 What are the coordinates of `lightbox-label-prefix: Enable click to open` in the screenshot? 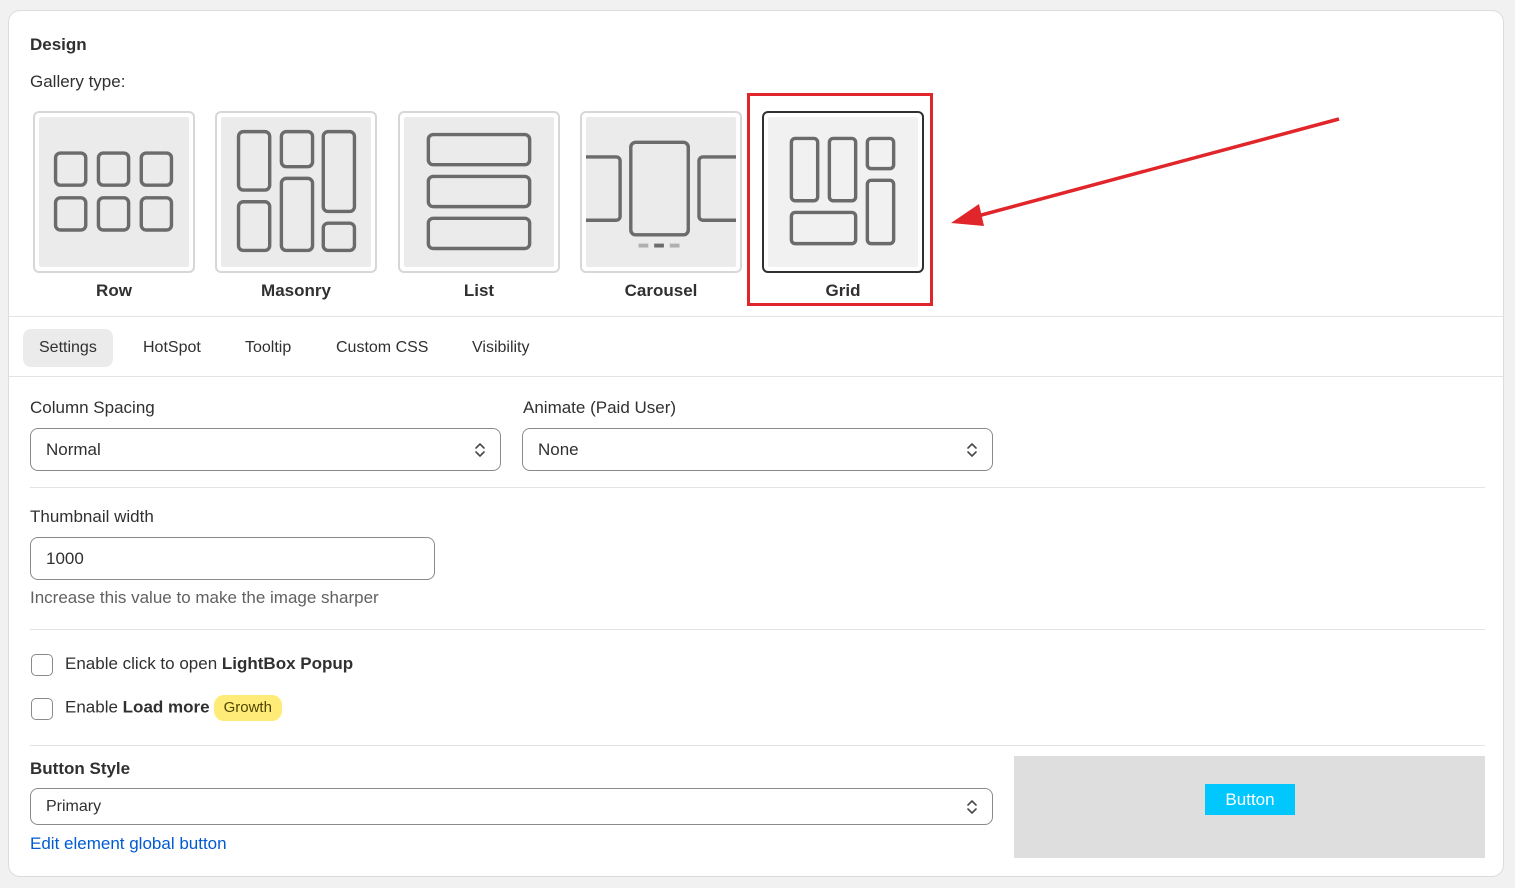 It's located at (143, 663).